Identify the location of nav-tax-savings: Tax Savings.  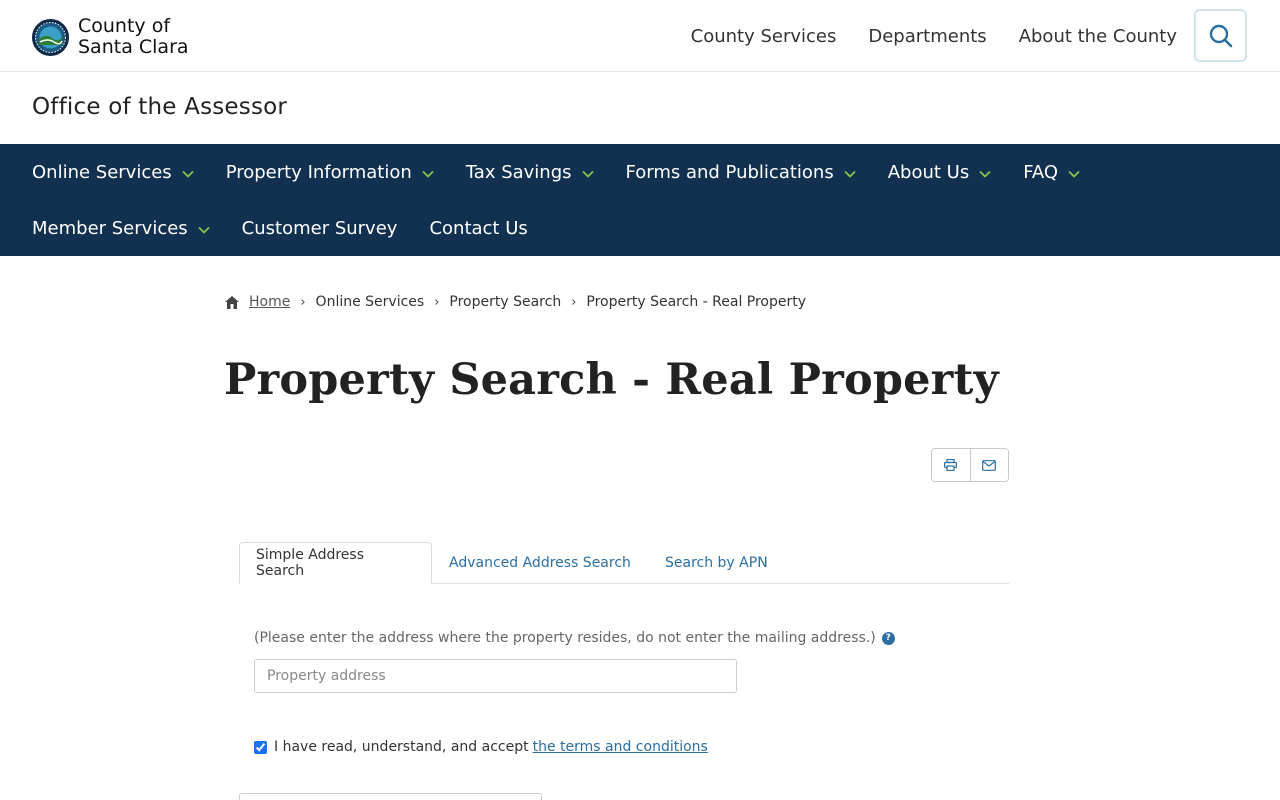
(530, 172).